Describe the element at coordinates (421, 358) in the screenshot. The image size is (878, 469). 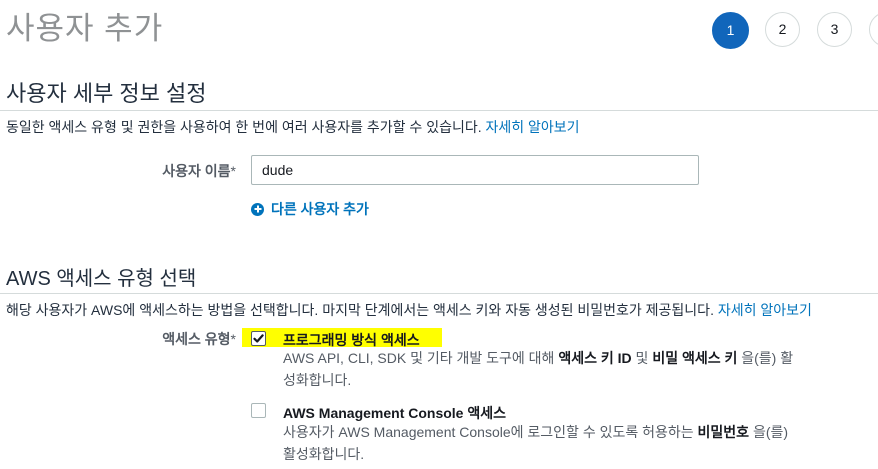
I see `desc-text: AWS API, CLI, SDK 및 기타 개발 도구에 대해` at that location.